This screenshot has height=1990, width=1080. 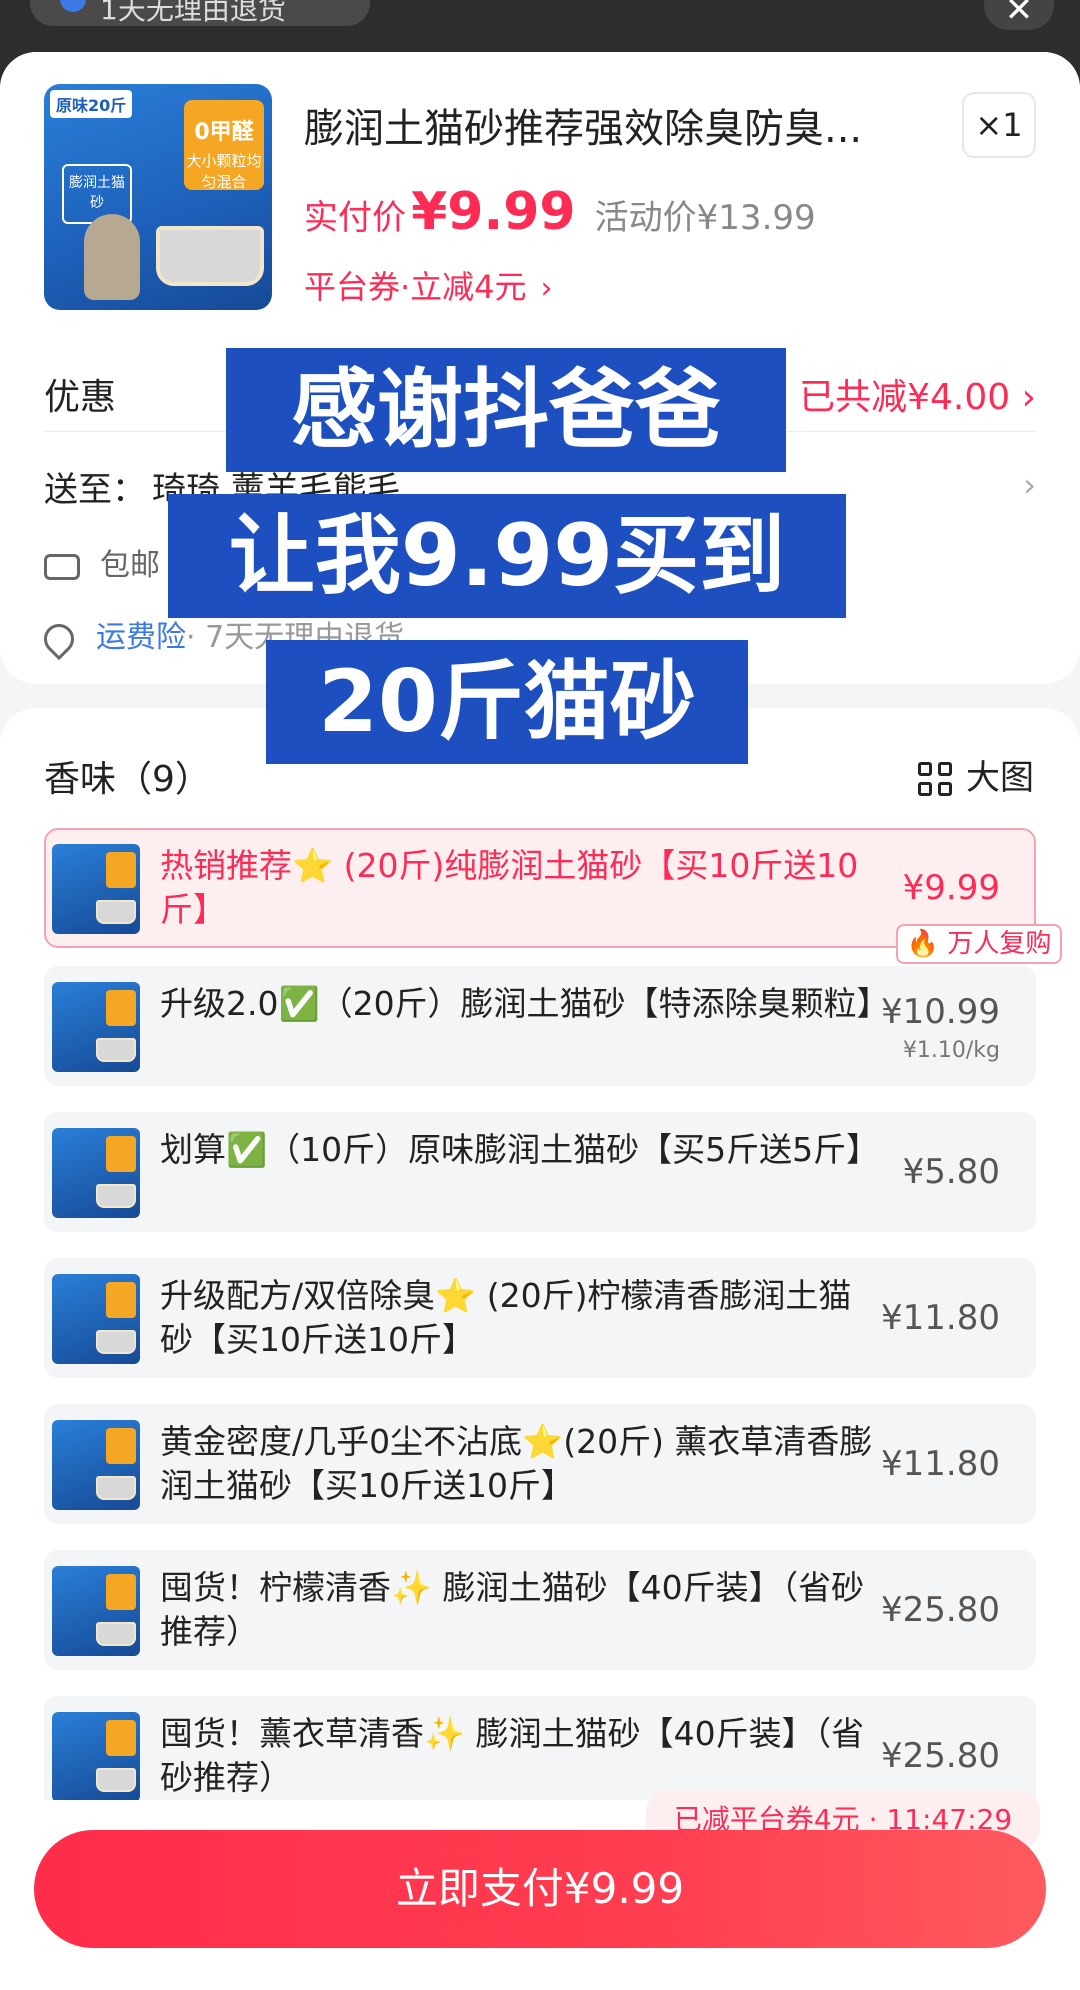 What do you see at coordinates (509, 887) in the screenshot?
I see `variant-name: 热销推荐⭐ (20斤)纯膨润土猫砂【买10斤送10斤】` at bounding box center [509, 887].